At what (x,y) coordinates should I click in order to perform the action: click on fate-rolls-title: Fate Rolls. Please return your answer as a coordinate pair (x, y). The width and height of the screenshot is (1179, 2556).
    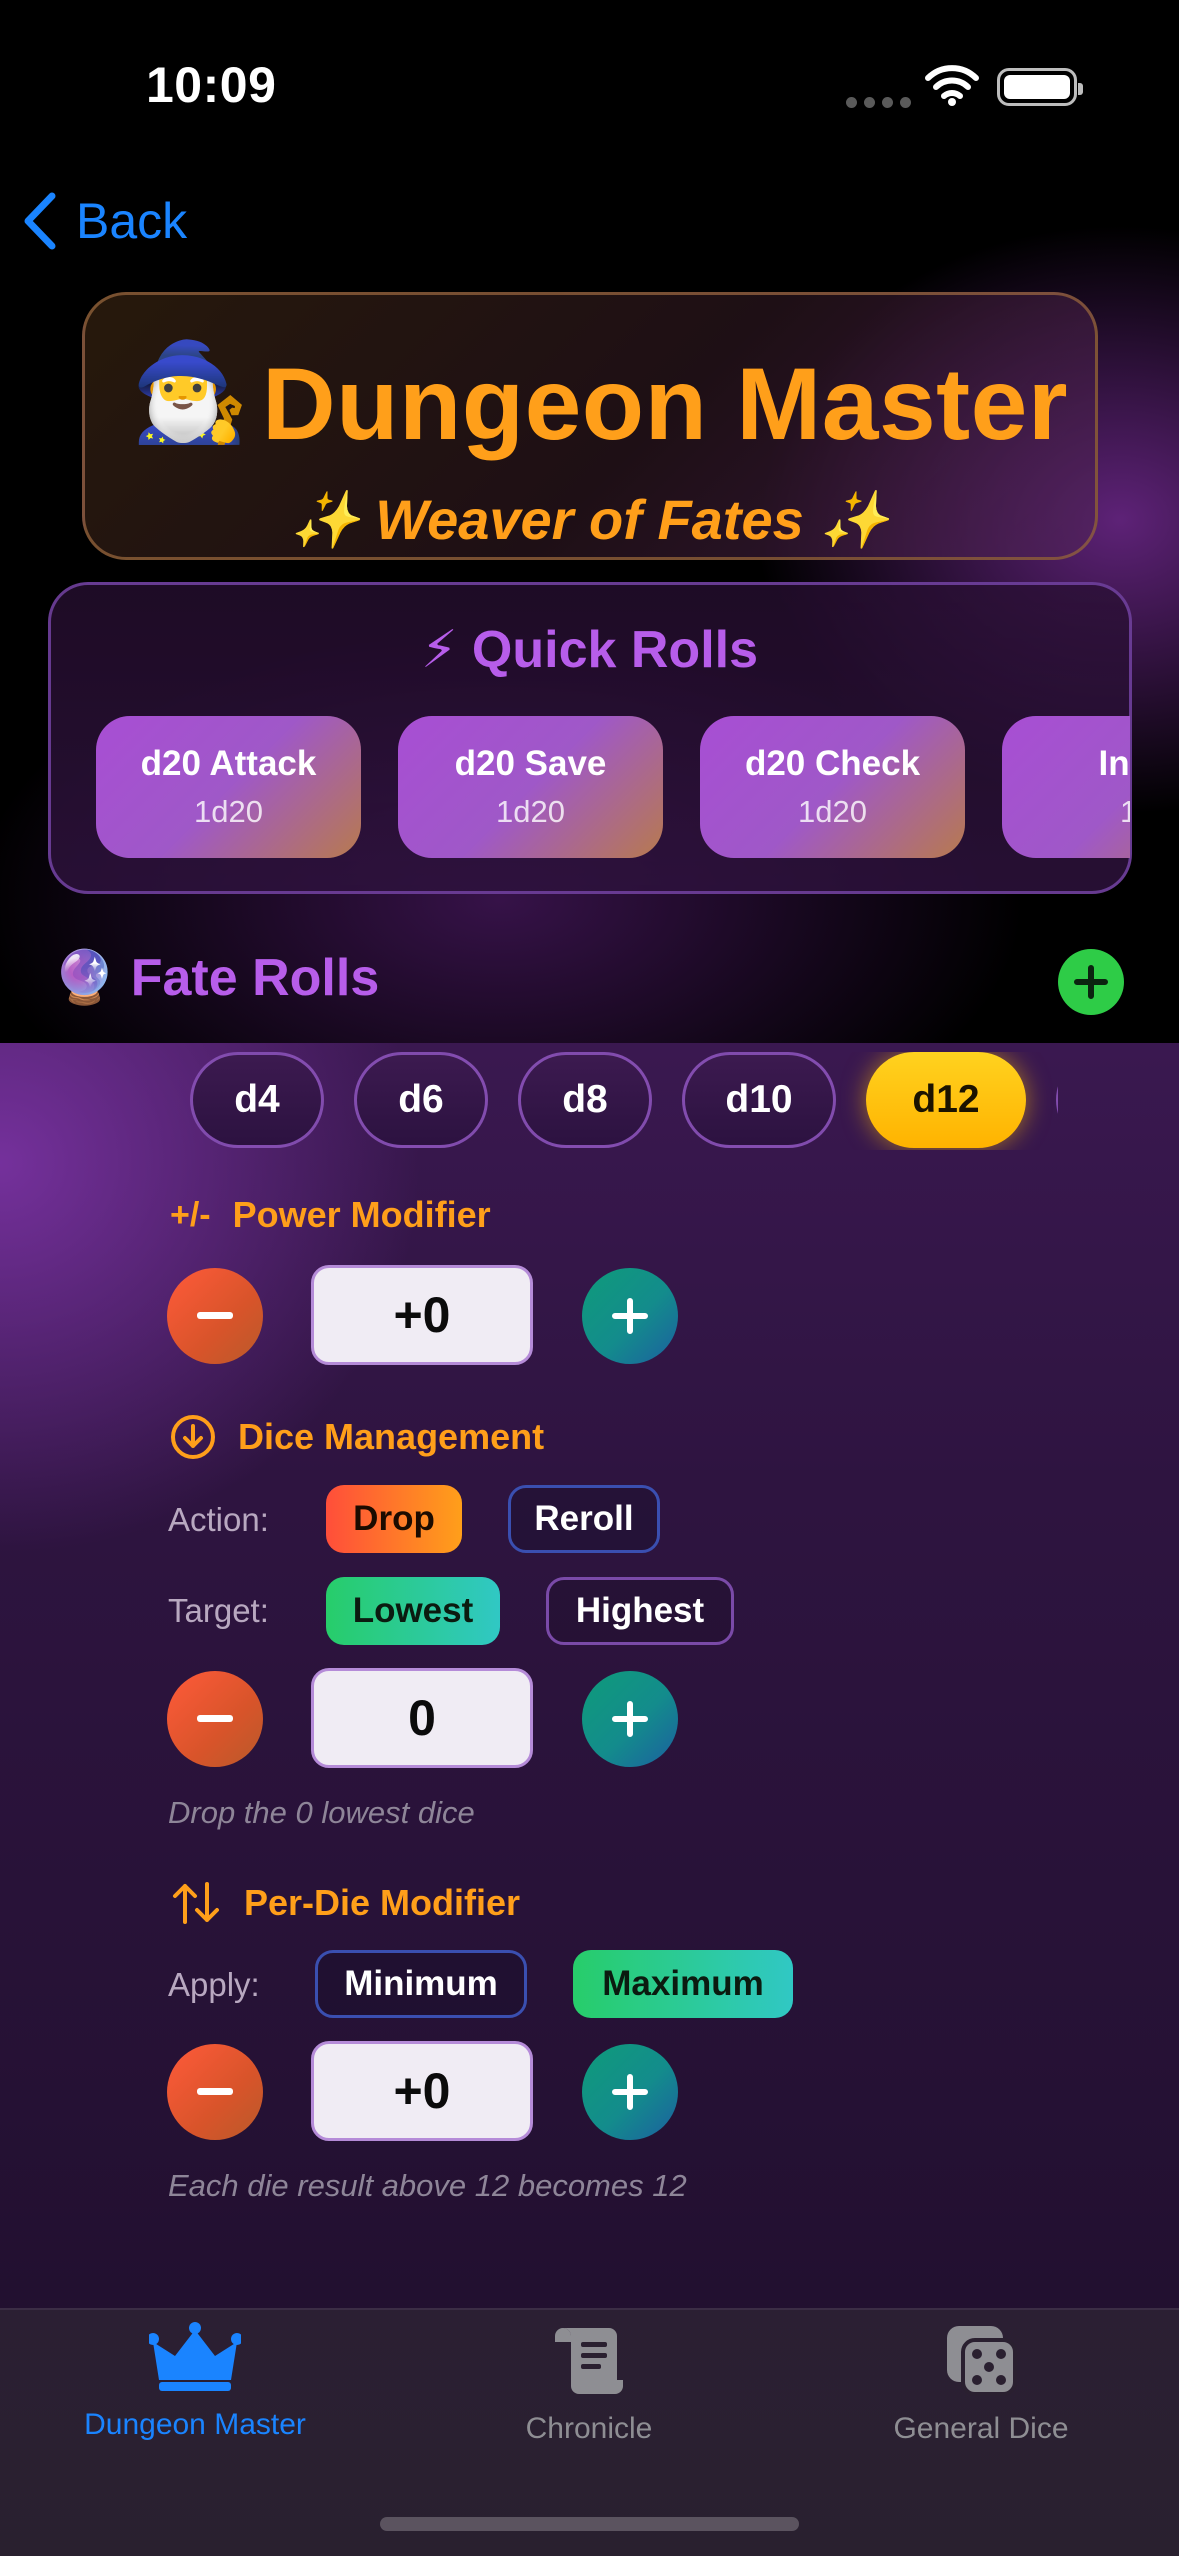
    Looking at the image, I should click on (255, 978).